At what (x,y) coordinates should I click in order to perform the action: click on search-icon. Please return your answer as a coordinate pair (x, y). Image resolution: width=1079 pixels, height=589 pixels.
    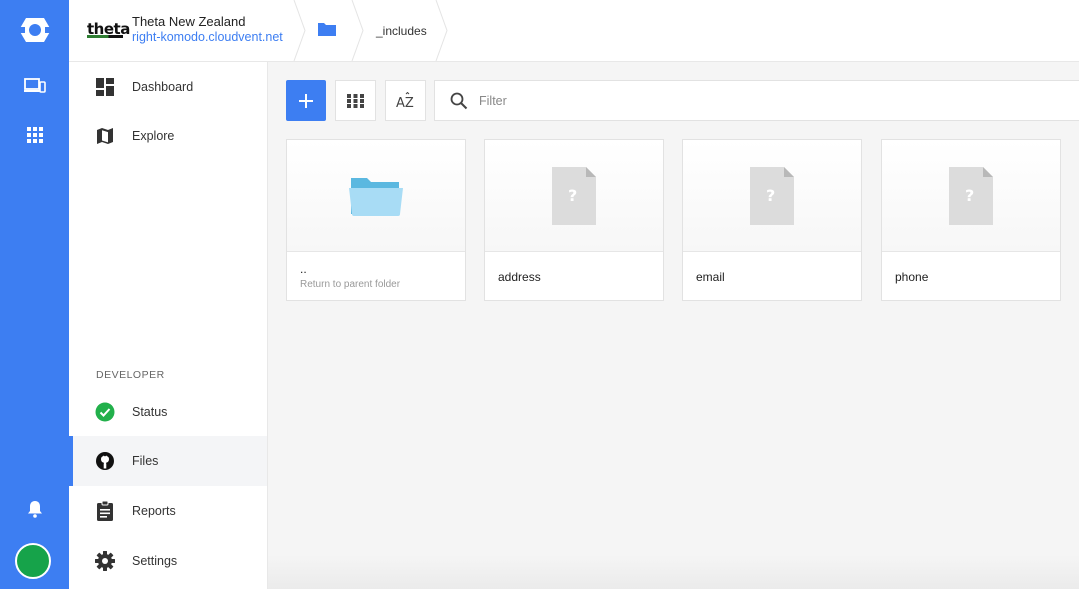
    Looking at the image, I should click on (459, 101).